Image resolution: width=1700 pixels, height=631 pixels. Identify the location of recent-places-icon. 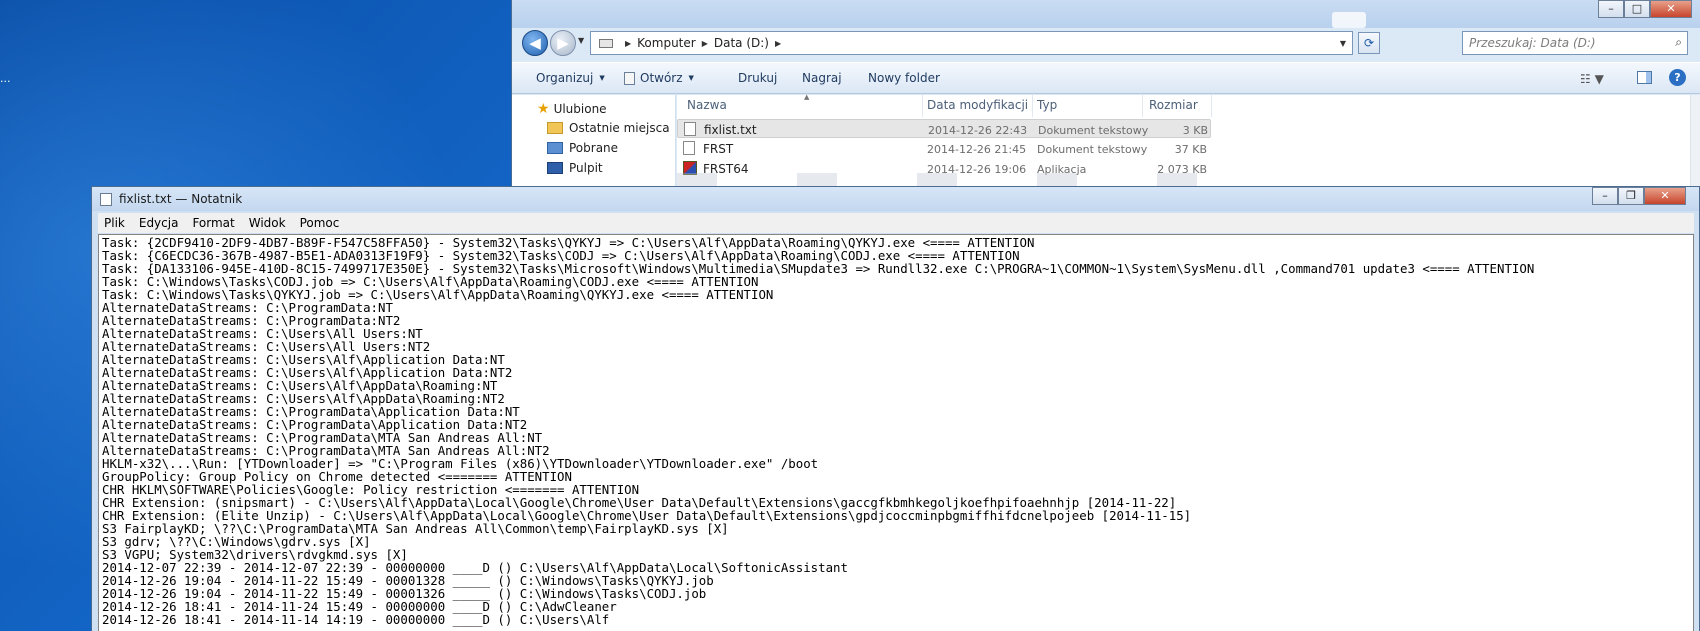
(555, 128).